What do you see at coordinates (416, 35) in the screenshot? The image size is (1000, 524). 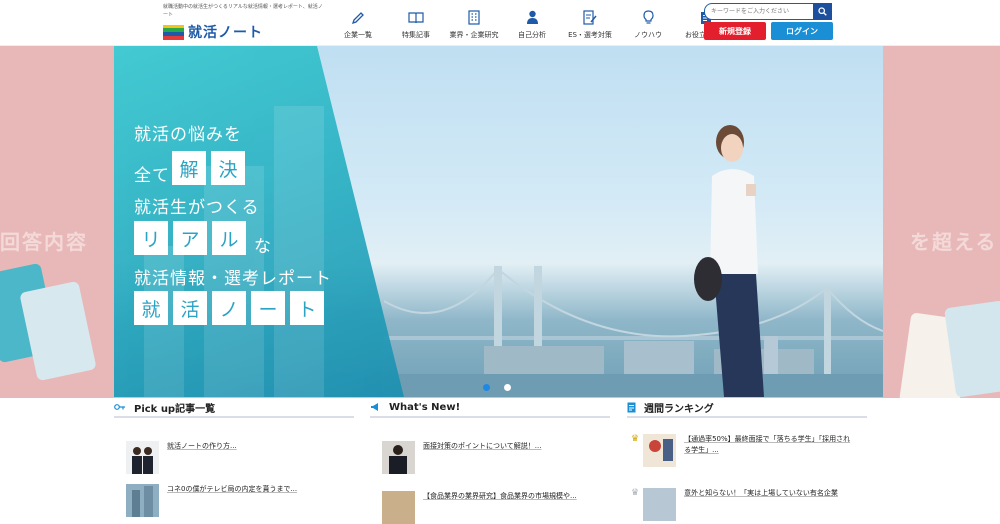 I see `nav-label: 特集記事` at bounding box center [416, 35].